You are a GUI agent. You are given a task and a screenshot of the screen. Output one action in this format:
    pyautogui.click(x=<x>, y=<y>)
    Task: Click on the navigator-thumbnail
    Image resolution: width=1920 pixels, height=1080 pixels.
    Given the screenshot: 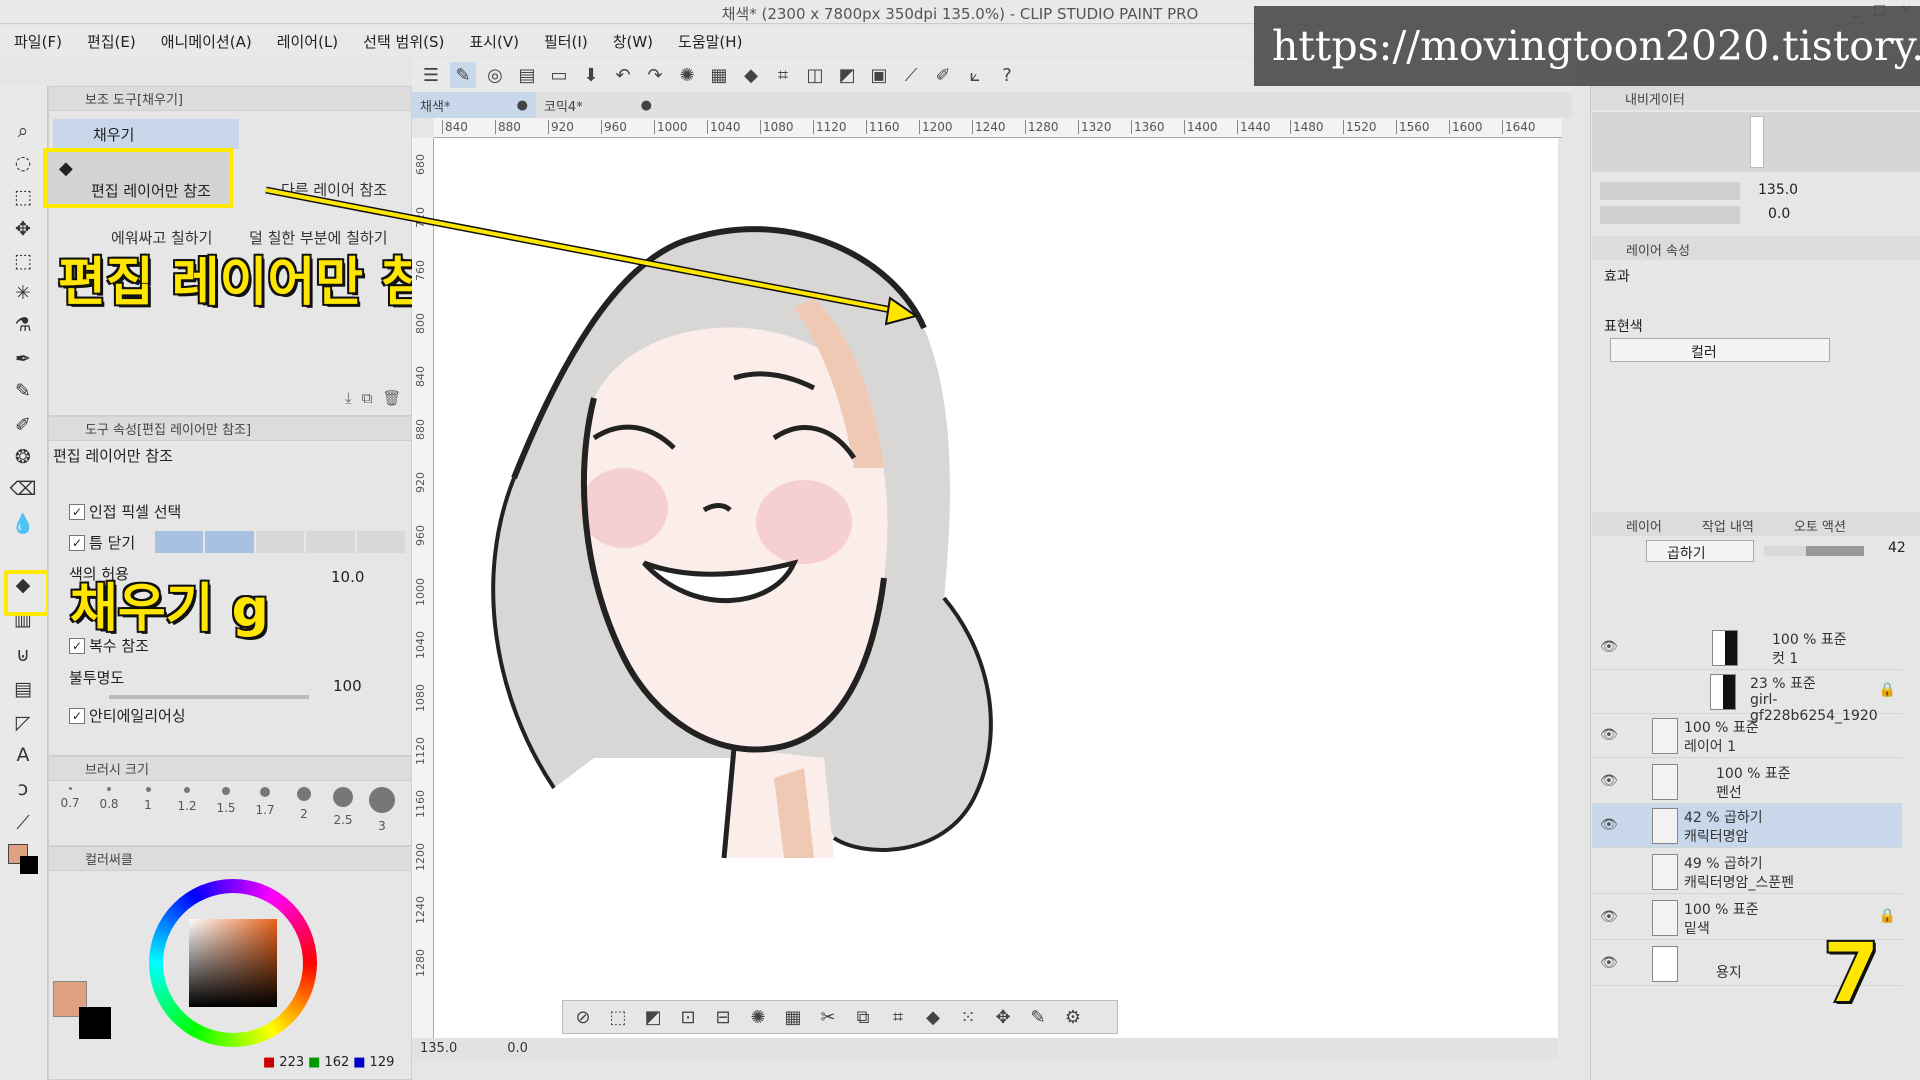 What is the action you would take?
    pyautogui.click(x=1756, y=142)
    